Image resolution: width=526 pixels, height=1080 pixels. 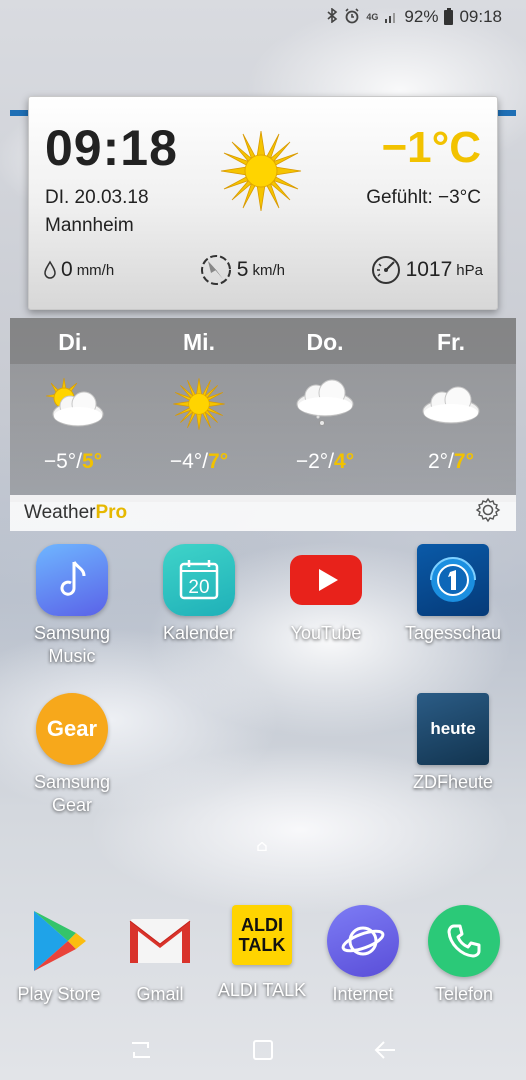 I want to click on wind-value: 5, so click(x=242, y=269).